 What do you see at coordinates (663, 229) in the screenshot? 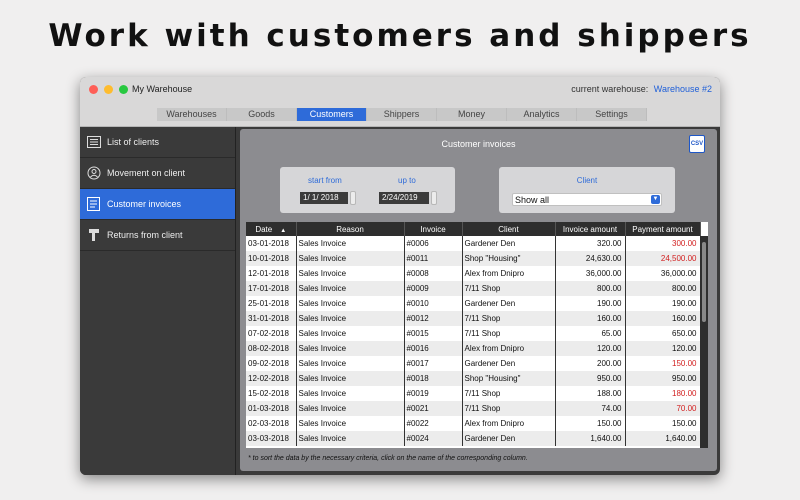
I see `column-header-payment-amount: Payment amount` at bounding box center [663, 229].